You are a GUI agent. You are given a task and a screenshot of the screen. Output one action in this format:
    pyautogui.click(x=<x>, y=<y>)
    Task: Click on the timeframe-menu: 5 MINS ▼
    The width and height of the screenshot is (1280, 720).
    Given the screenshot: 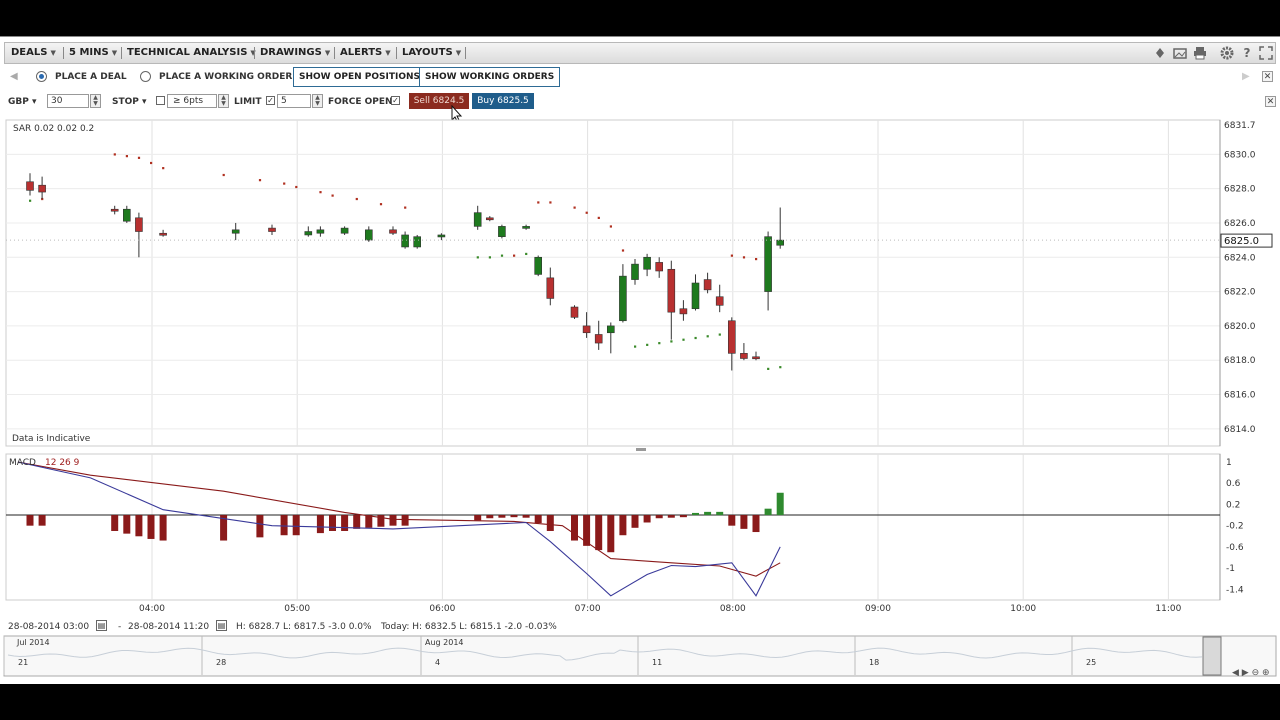 What is the action you would take?
    pyautogui.click(x=93, y=53)
    